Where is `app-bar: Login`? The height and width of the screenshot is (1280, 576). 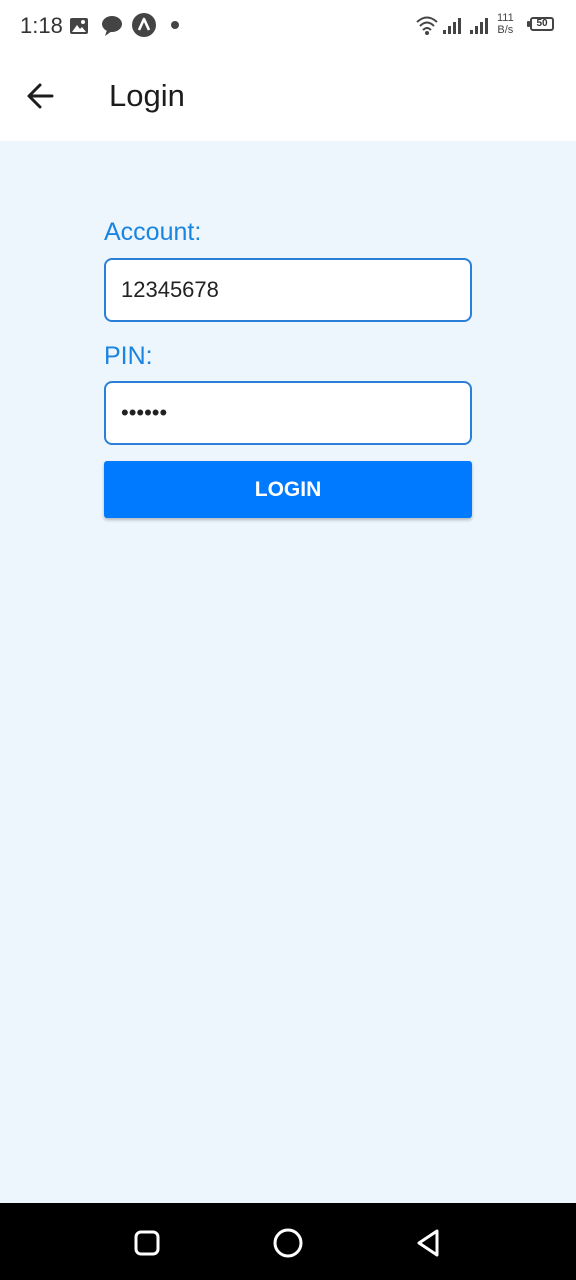 app-bar: Login is located at coordinates (288, 96).